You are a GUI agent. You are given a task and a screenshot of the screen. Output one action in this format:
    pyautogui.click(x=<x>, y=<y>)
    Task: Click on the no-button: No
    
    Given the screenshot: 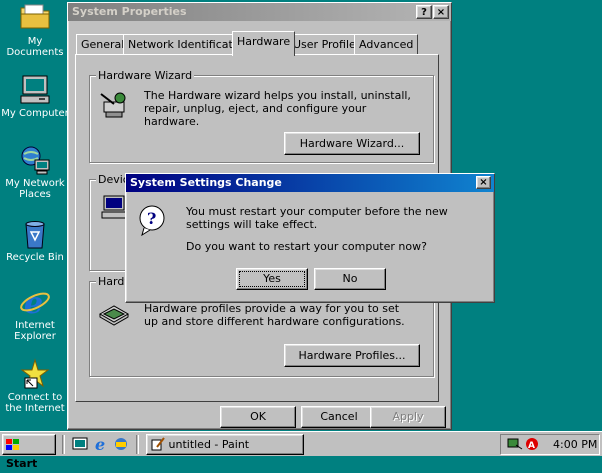 What is the action you would take?
    pyautogui.click(x=350, y=279)
    